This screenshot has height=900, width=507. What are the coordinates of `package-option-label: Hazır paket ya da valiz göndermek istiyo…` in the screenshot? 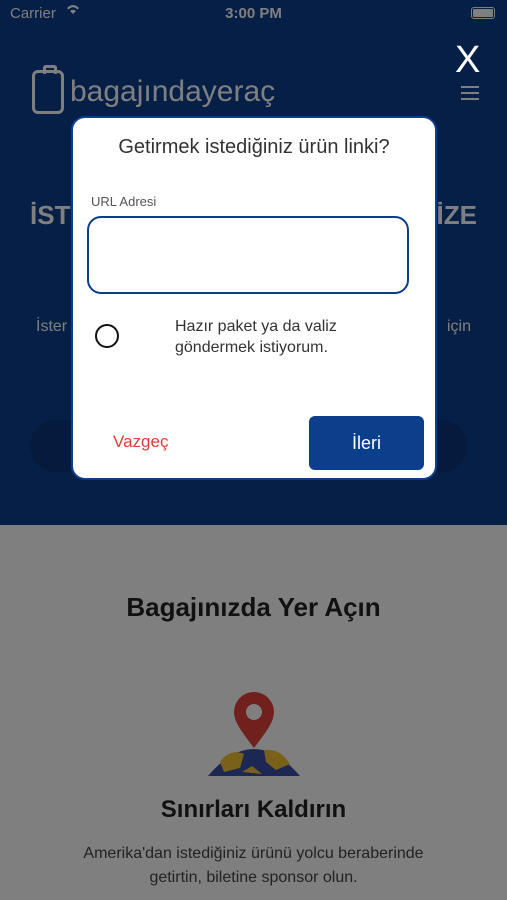 It's located at (275, 337).